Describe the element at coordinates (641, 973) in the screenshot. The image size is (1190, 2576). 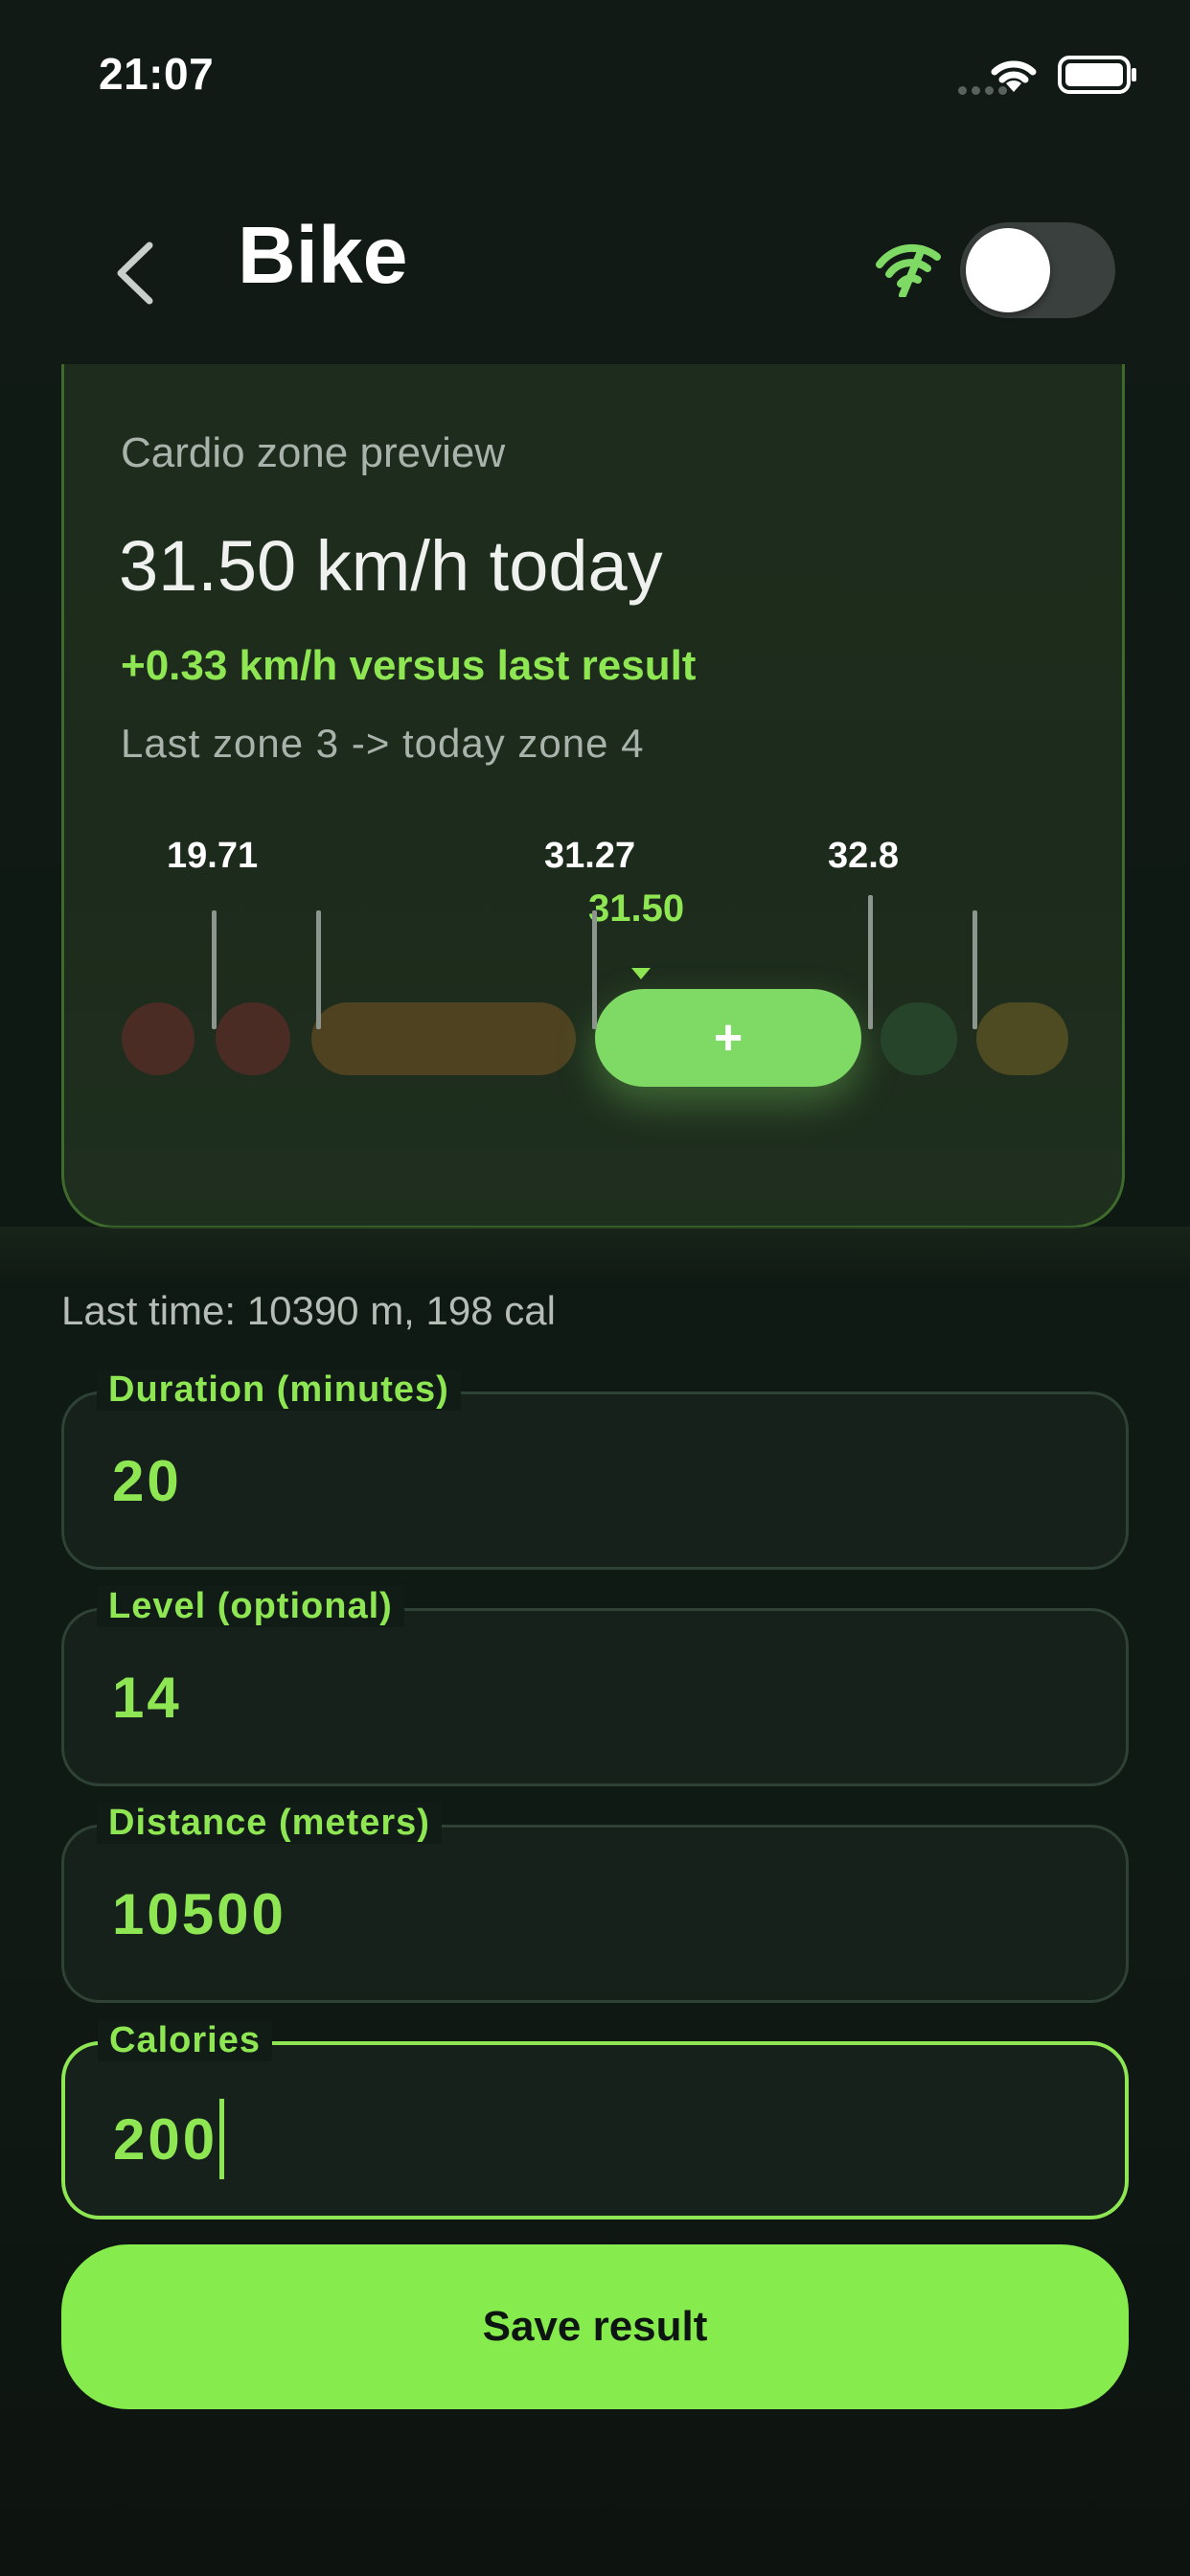
I see `current-value-pointer` at that location.